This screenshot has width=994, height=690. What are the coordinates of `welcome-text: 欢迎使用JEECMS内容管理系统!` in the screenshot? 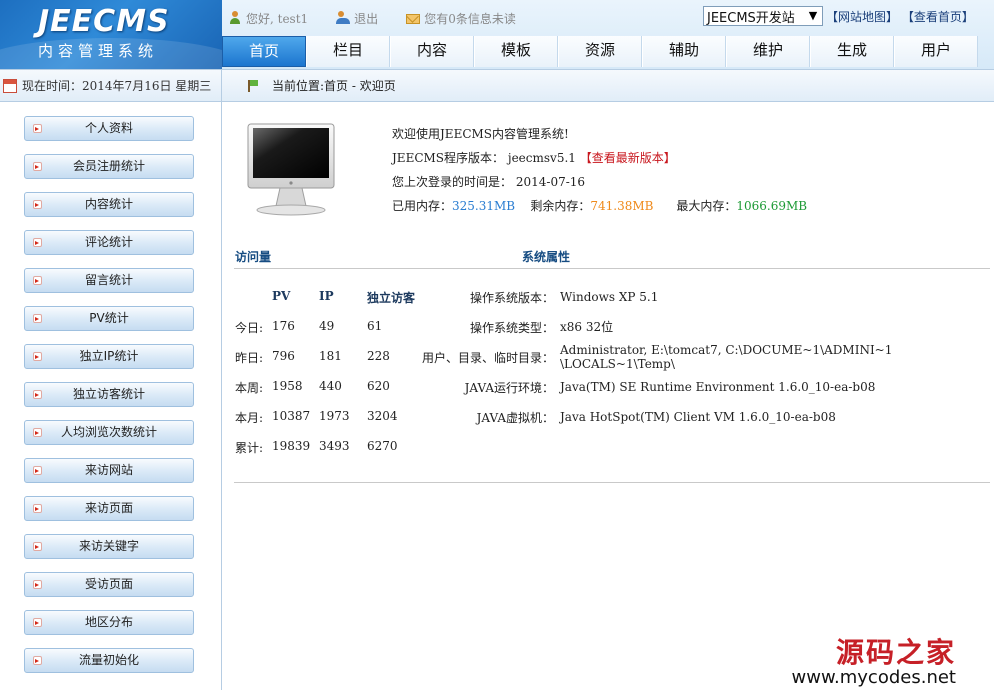 It's located at (480, 134).